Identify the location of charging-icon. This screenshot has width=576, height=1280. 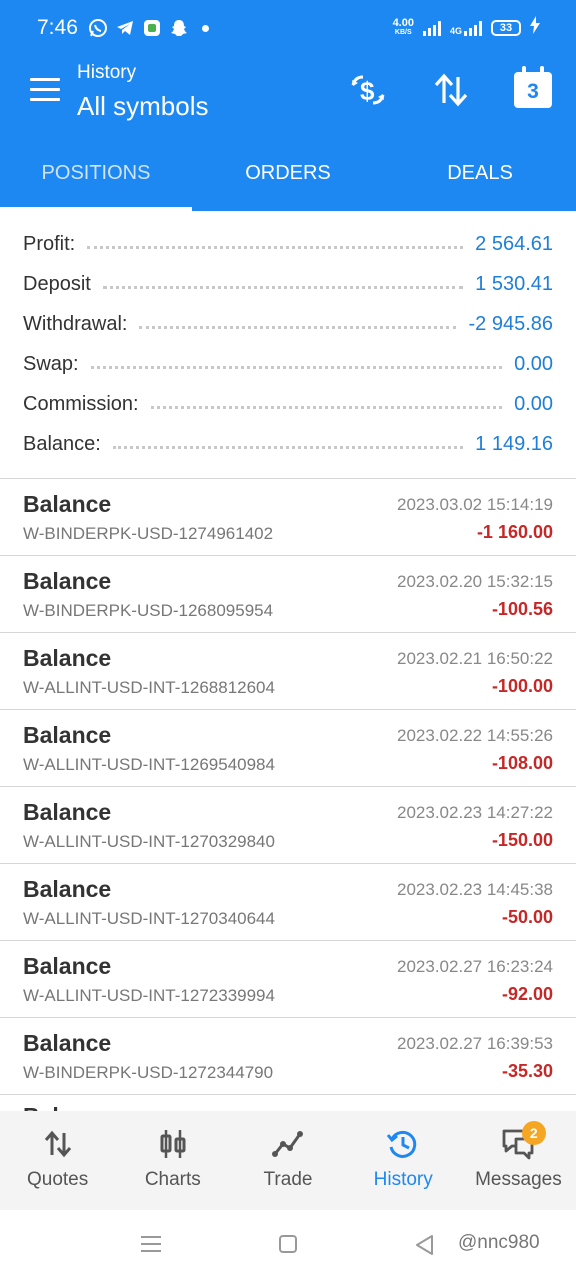
(535, 27).